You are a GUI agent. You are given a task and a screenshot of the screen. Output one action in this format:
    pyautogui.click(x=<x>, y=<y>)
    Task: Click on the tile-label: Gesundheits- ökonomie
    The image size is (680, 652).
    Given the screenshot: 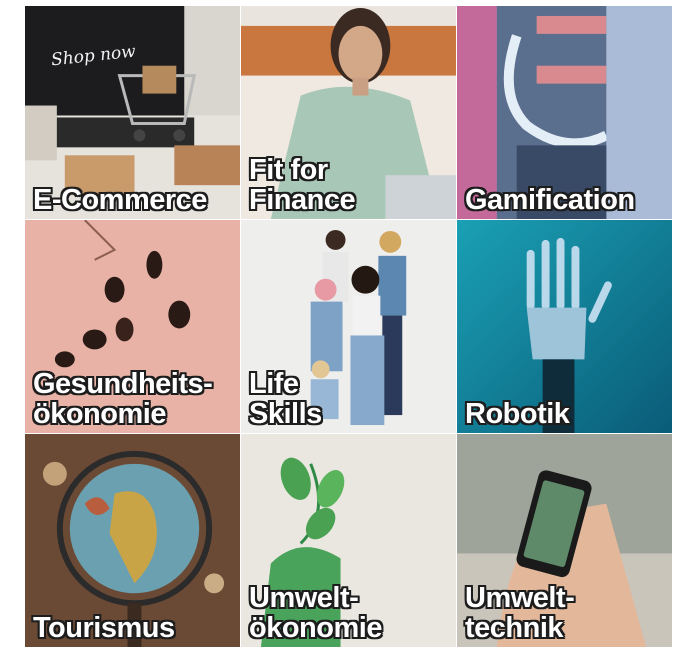 What is the action you would take?
    pyautogui.click(x=123, y=399)
    